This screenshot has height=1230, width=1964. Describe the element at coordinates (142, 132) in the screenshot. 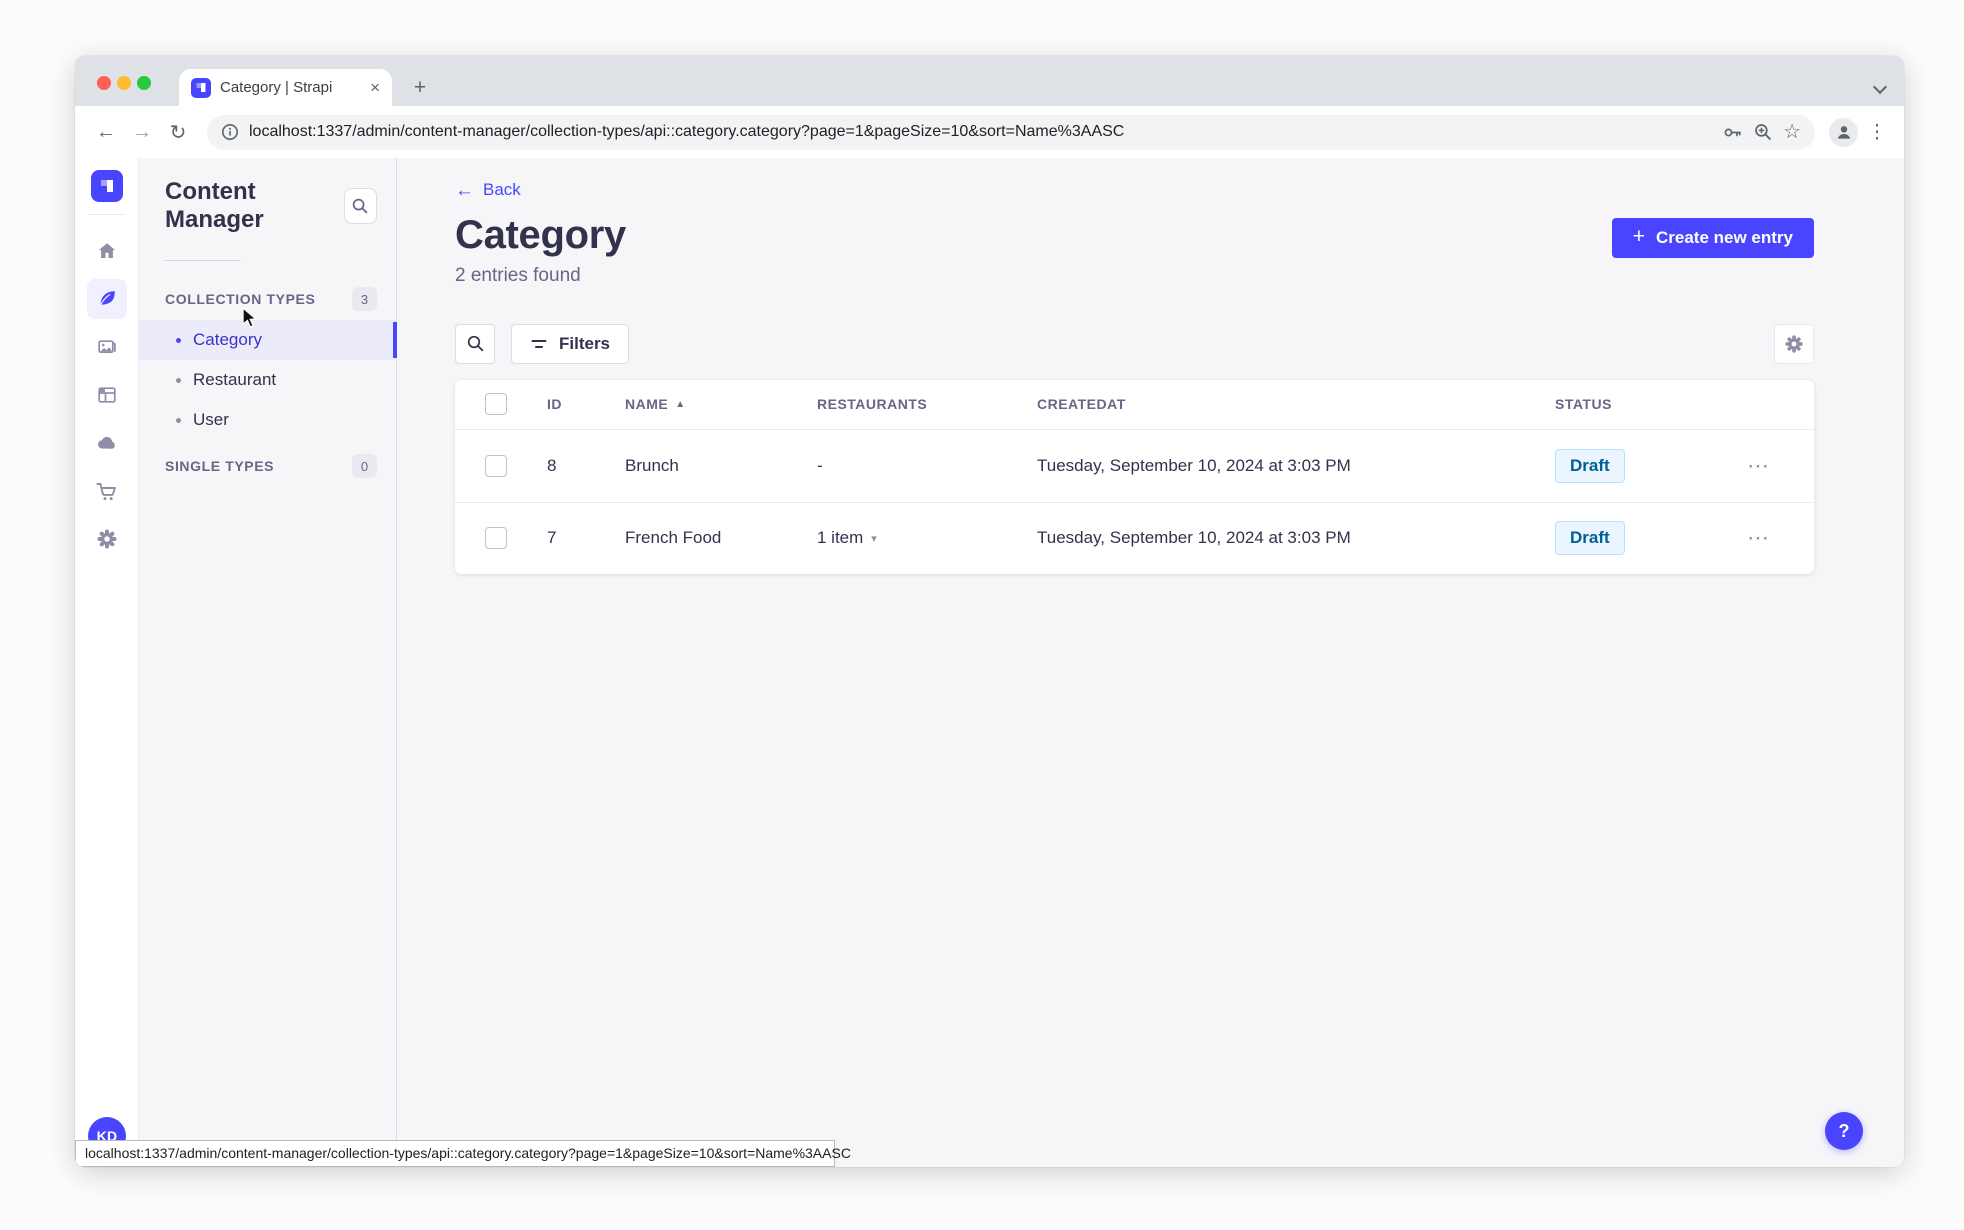

I see `forward-button: →` at that location.